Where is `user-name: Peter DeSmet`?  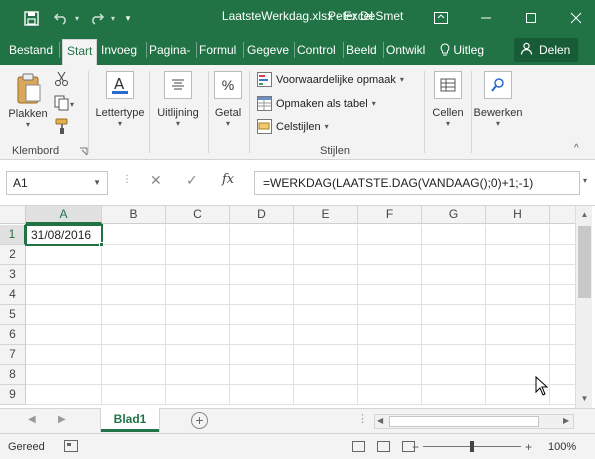 user-name: Peter DeSmet is located at coordinates (365, 16).